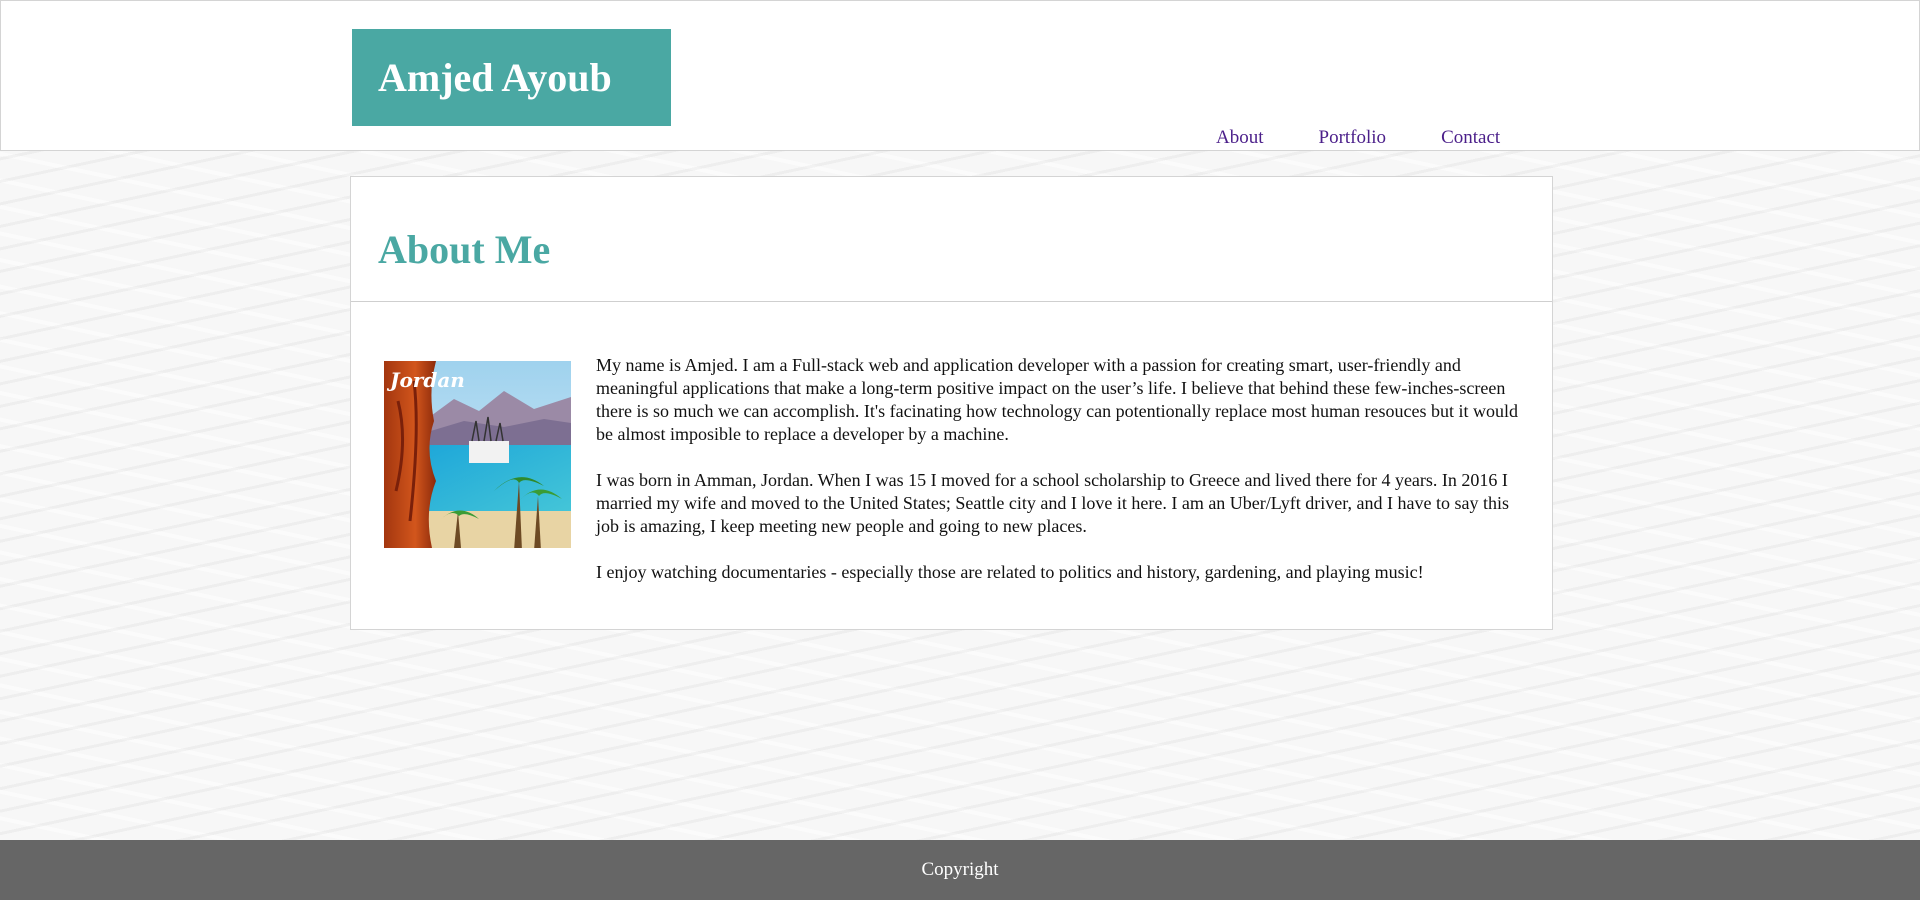 This screenshot has height=900, width=1920. What do you see at coordinates (1353, 138) in the screenshot?
I see `nav-link-portfolio: Portfolio` at bounding box center [1353, 138].